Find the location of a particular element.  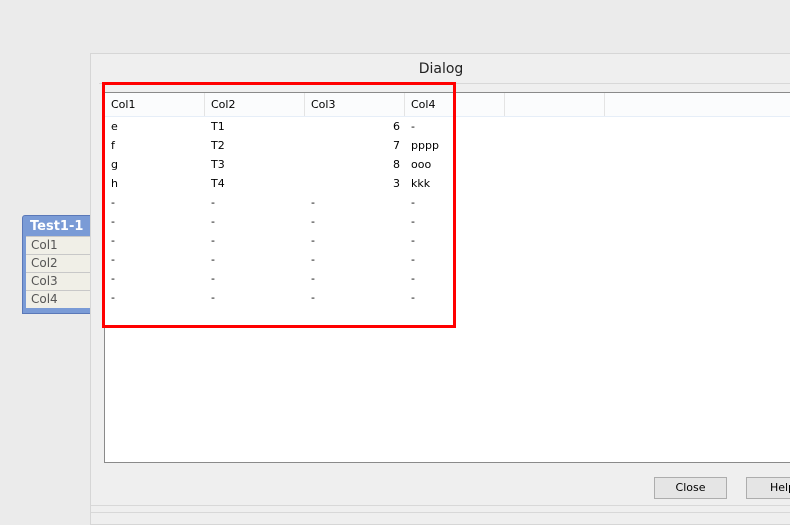

column-header-empty is located at coordinates (555, 104).